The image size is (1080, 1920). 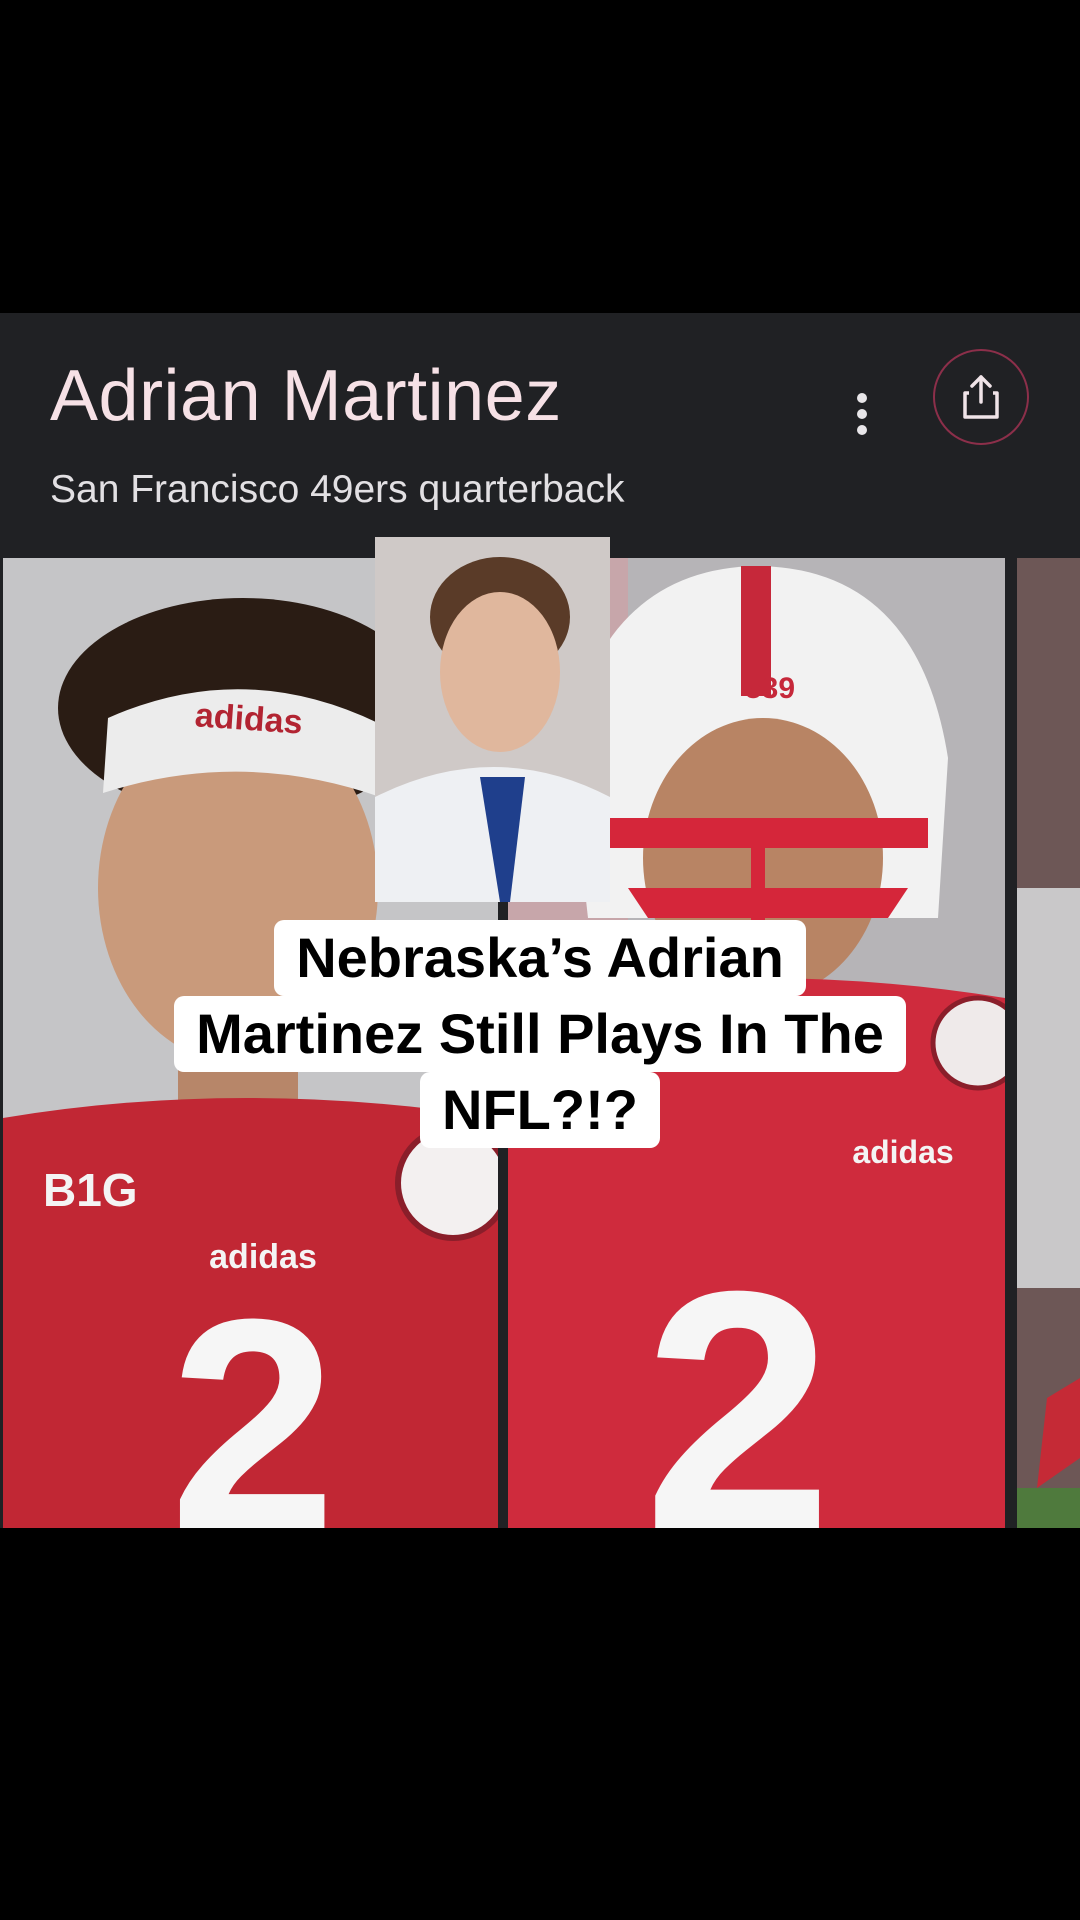 What do you see at coordinates (770, 688) in the screenshot?
I see `svg-text: 539` at bounding box center [770, 688].